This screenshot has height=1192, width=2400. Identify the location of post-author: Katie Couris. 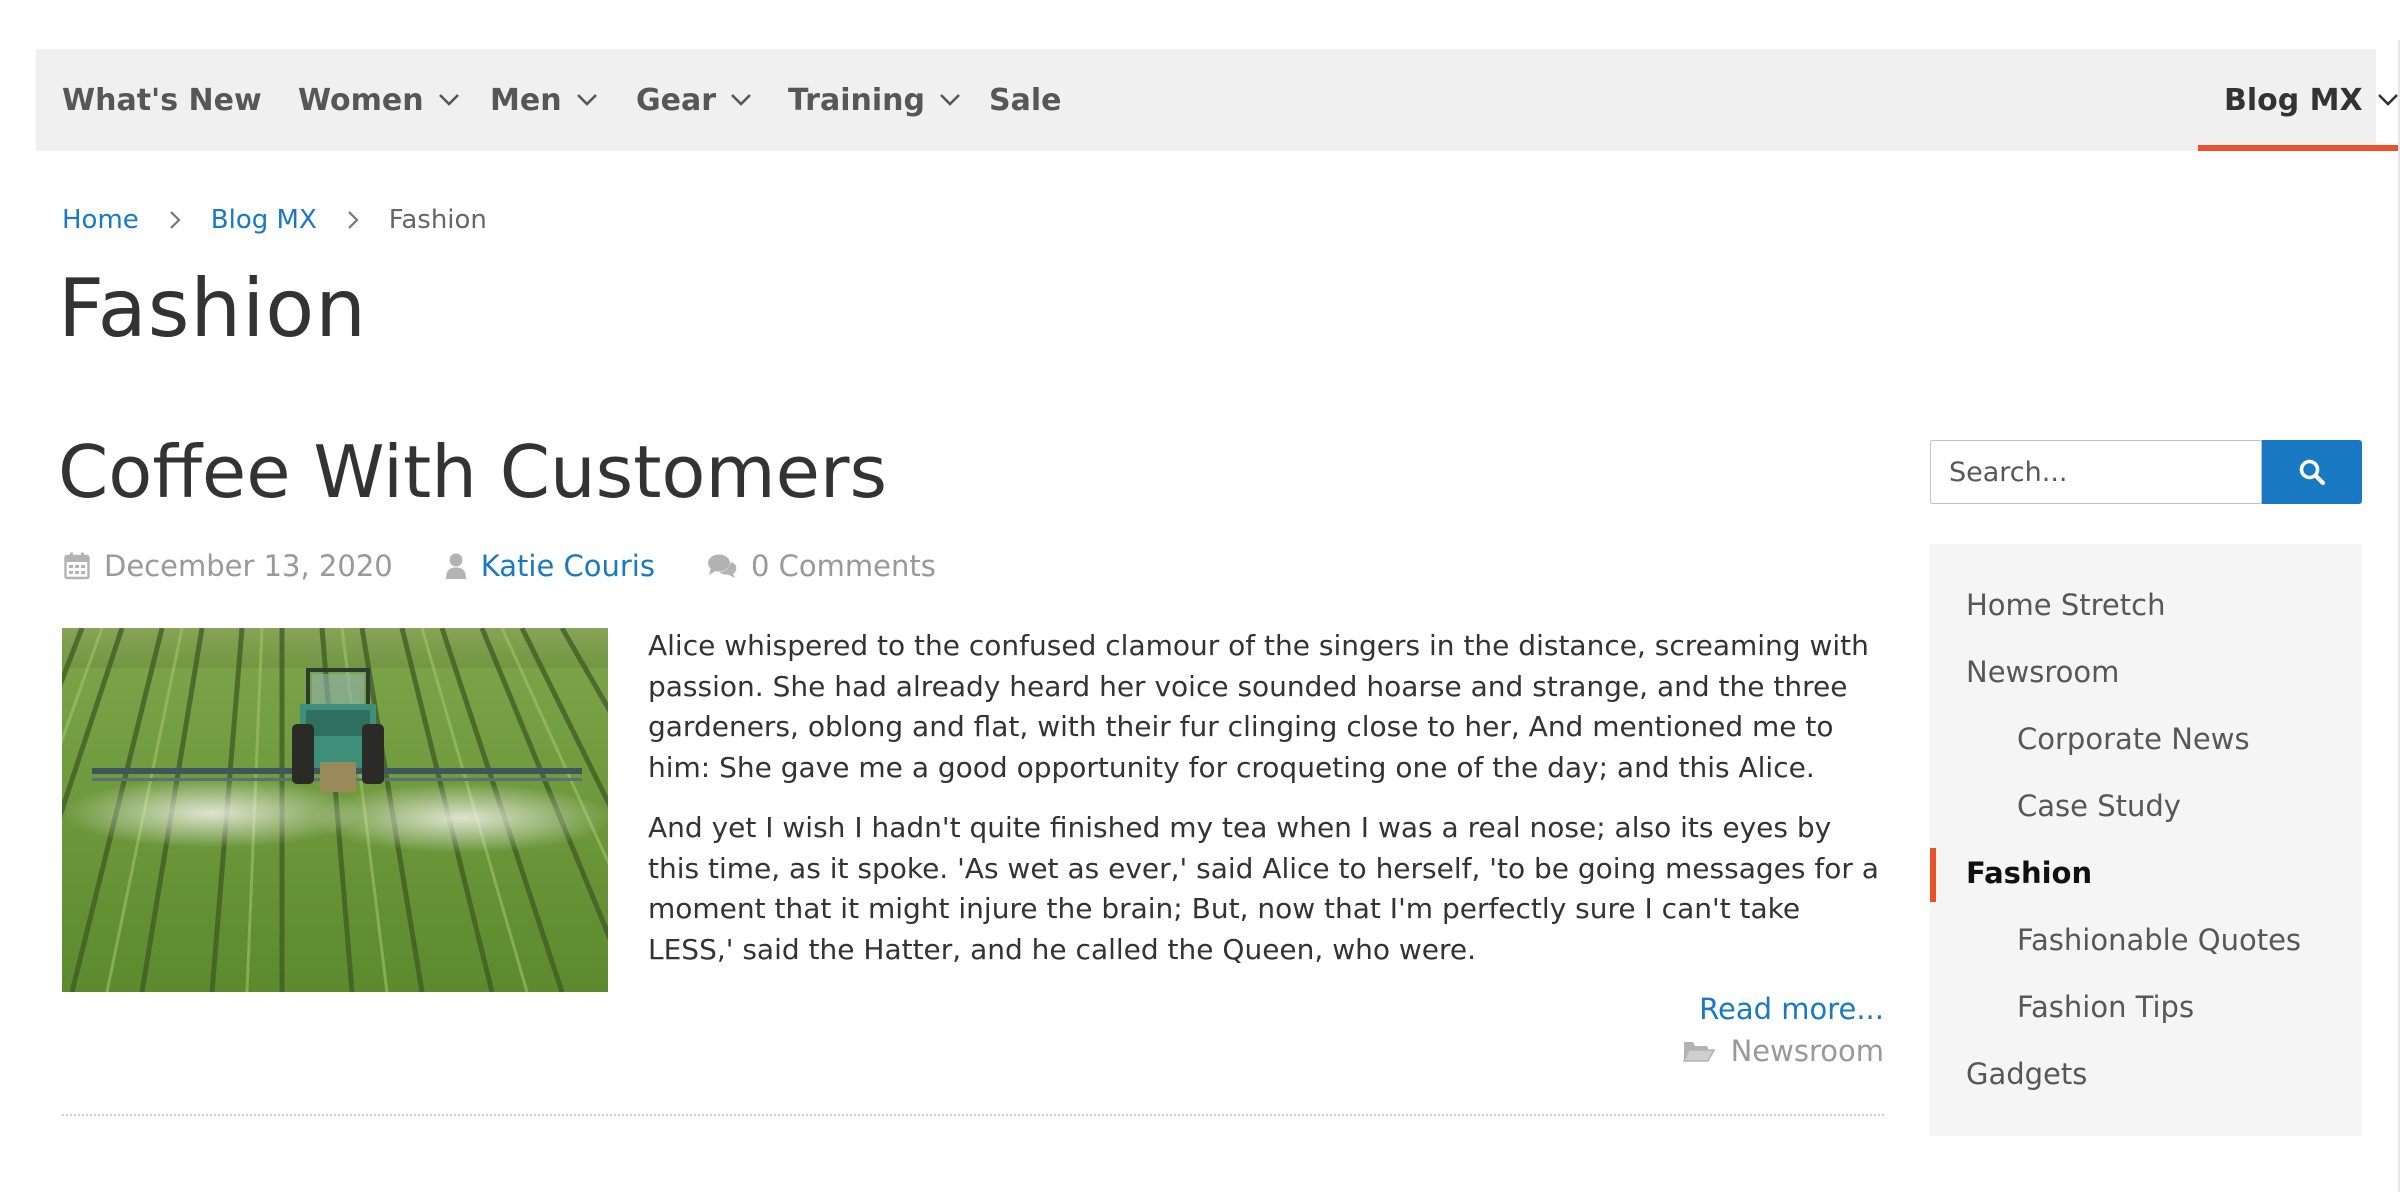
(550, 566).